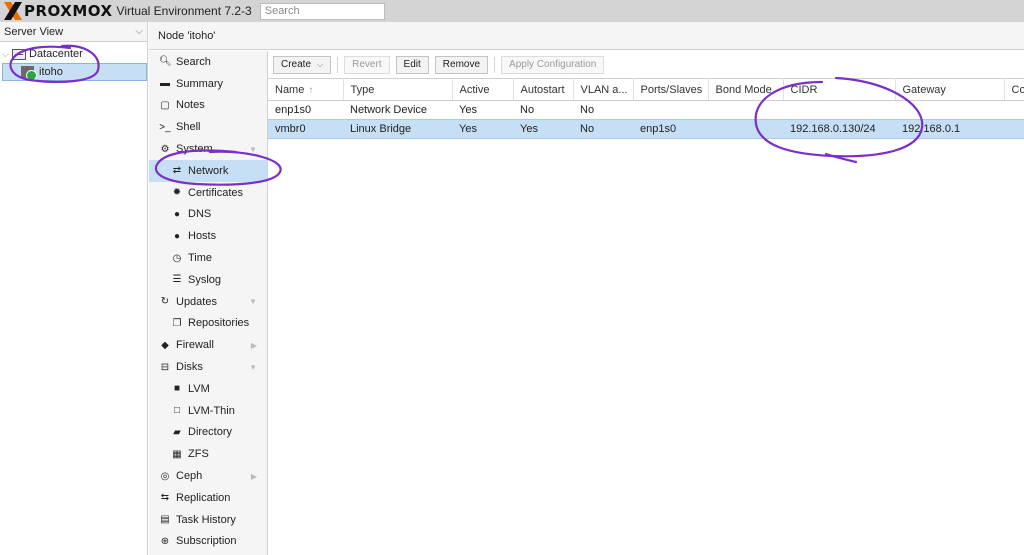  I want to click on menu-item-label: Repositories, so click(219, 323).